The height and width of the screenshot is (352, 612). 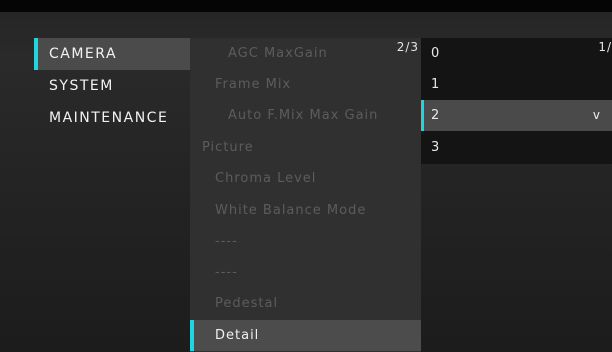 I want to click on value-option-1: 1, so click(x=516, y=84).